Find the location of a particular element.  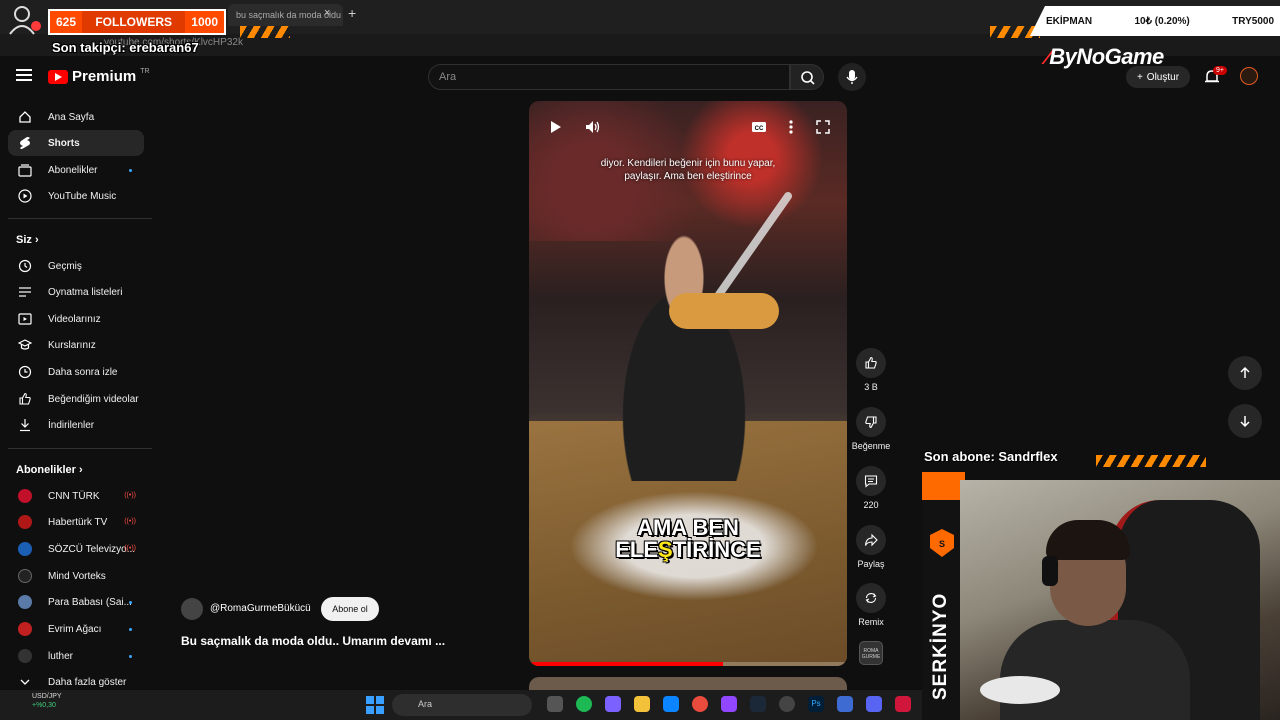

sidebar-channel-luther: luther is located at coordinates (76, 656).